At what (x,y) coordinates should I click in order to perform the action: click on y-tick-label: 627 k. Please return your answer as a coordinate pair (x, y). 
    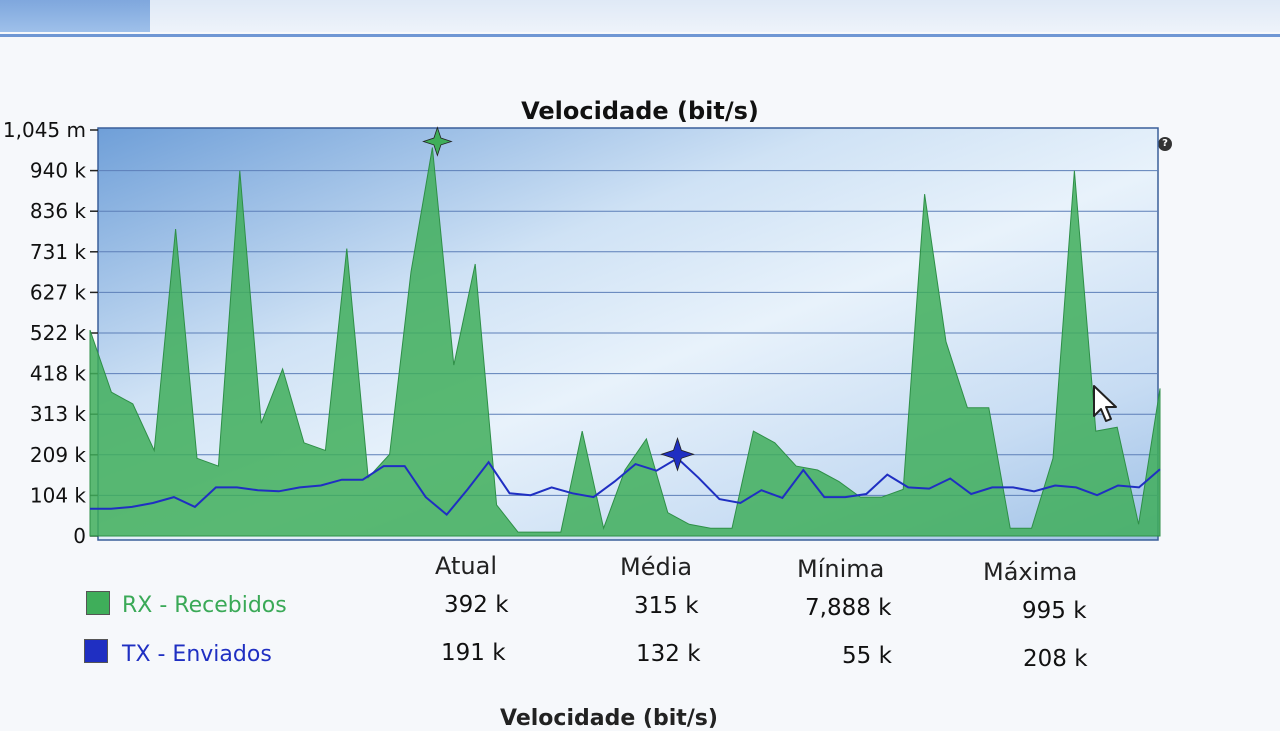
    Looking at the image, I should click on (58, 292).